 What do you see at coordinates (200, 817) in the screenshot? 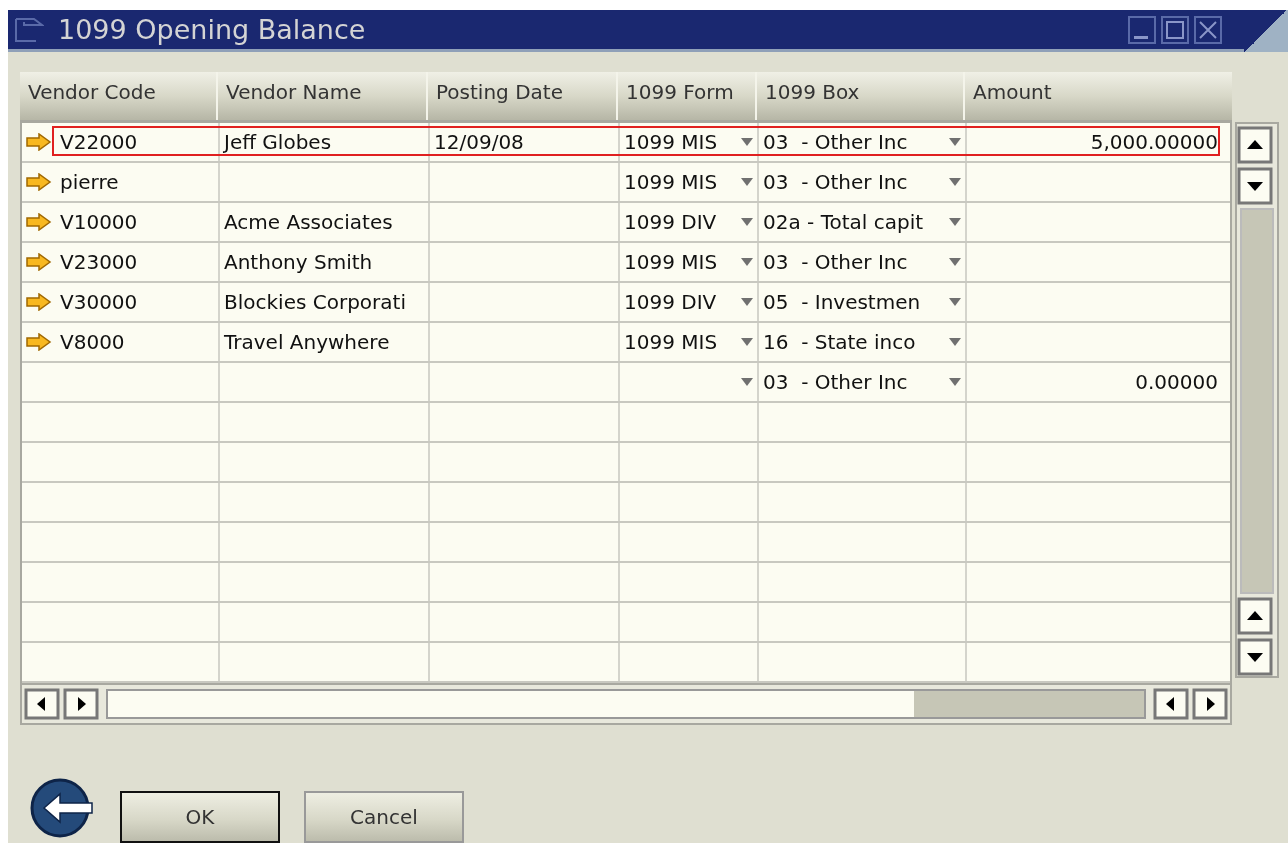
I see `dialog-button: OK` at bounding box center [200, 817].